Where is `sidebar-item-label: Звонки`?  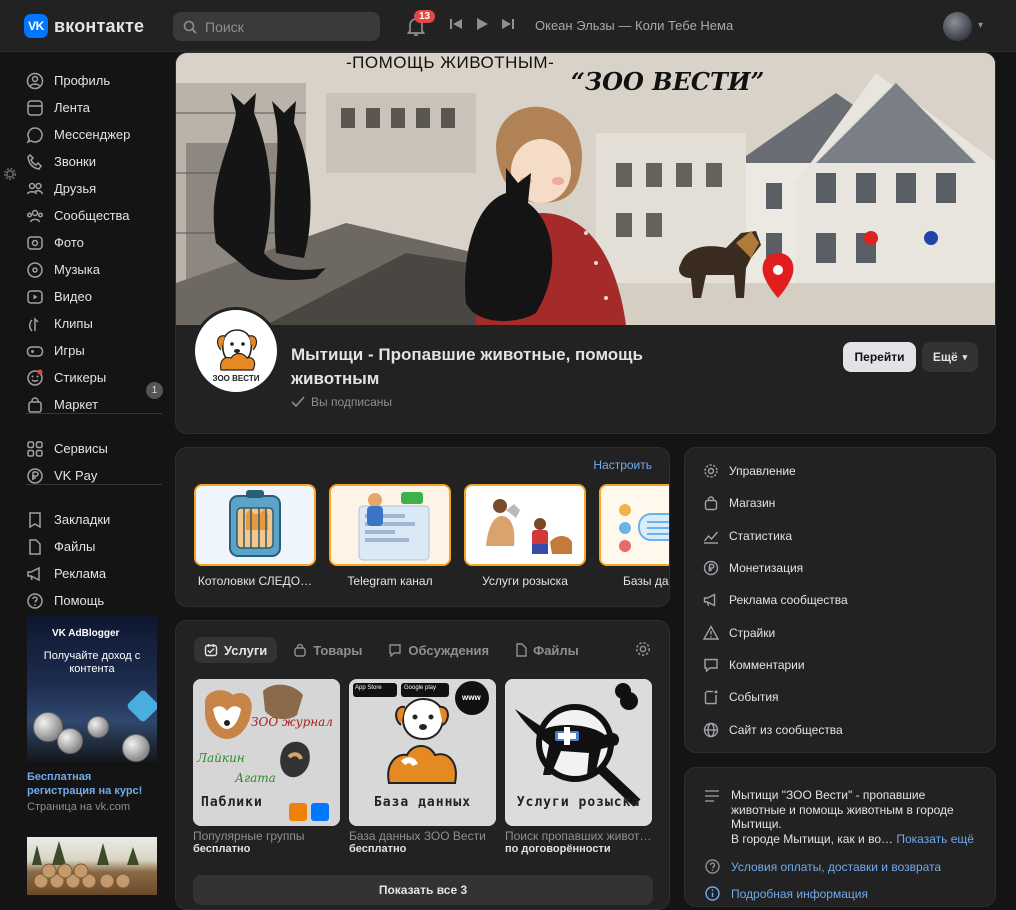 sidebar-item-label: Звонки is located at coordinates (75, 161).